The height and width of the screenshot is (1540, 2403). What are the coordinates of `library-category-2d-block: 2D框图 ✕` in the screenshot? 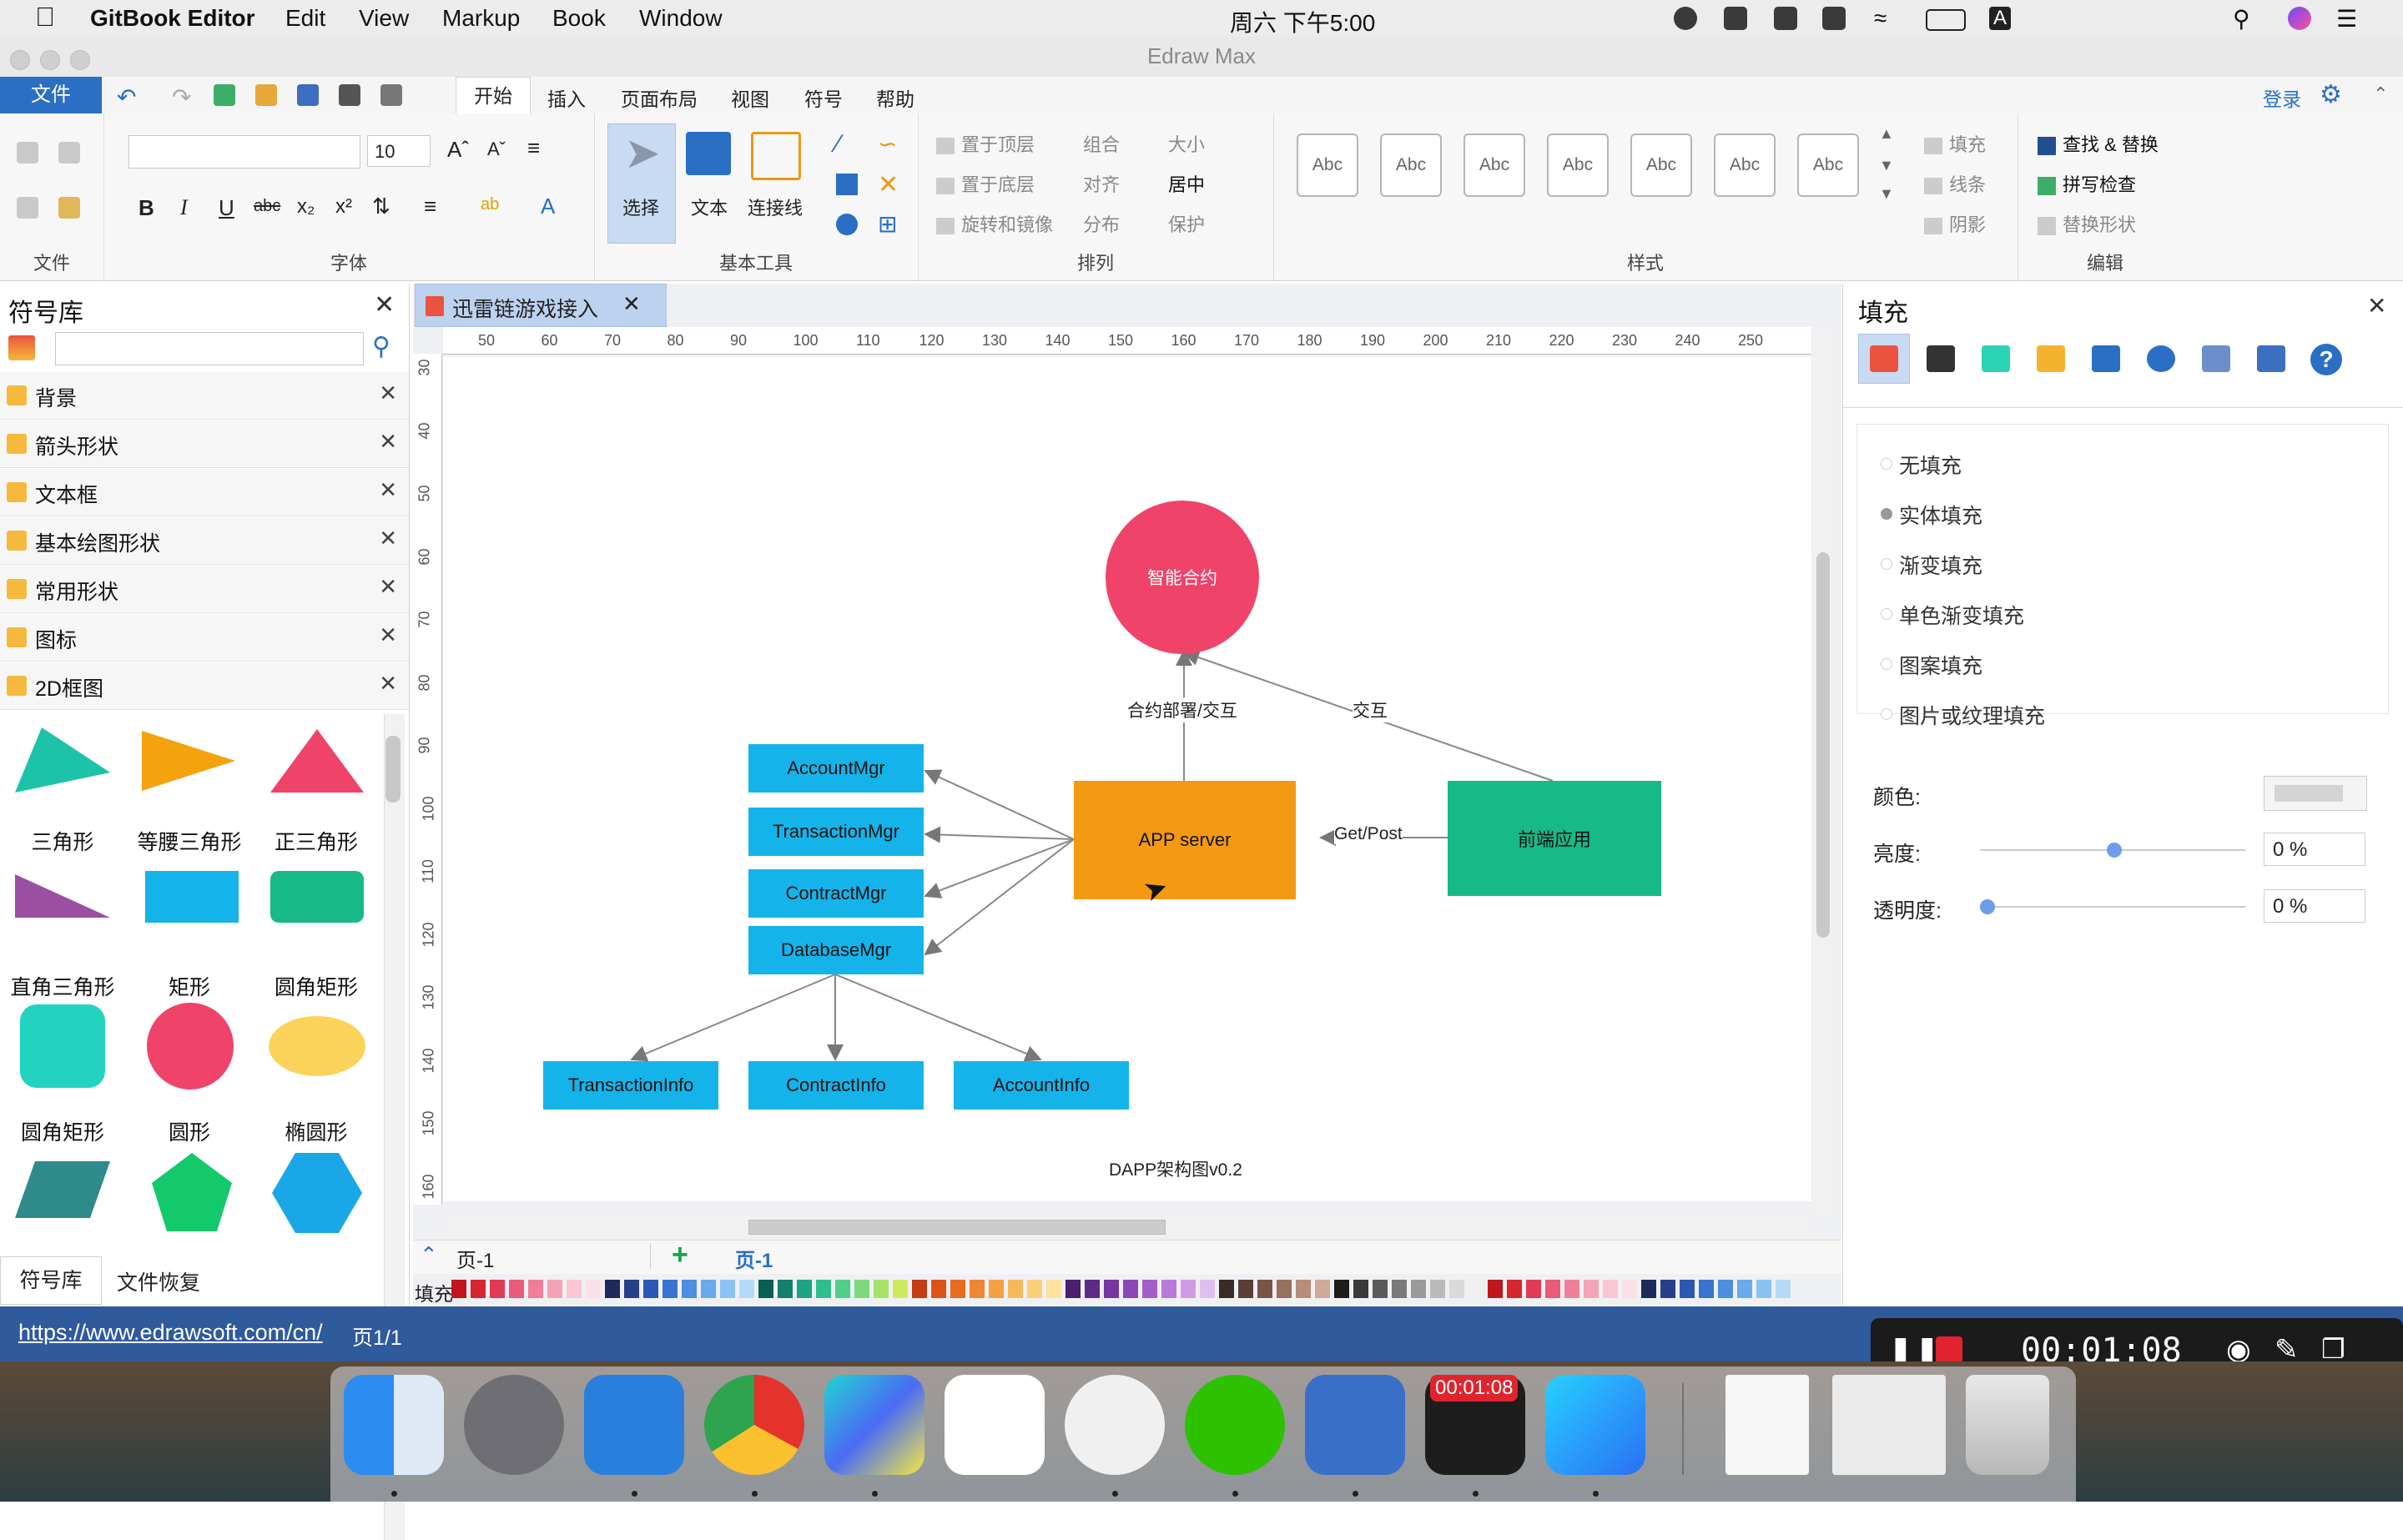 It's located at (204, 686).